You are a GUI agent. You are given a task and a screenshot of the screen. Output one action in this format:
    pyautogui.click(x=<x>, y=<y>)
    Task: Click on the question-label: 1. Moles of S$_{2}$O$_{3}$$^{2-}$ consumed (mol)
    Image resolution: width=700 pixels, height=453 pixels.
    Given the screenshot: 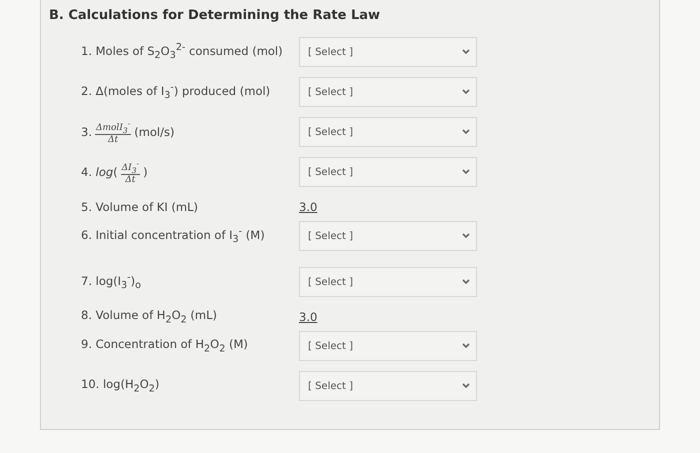 What is the action you would take?
    pyautogui.click(x=182, y=52)
    